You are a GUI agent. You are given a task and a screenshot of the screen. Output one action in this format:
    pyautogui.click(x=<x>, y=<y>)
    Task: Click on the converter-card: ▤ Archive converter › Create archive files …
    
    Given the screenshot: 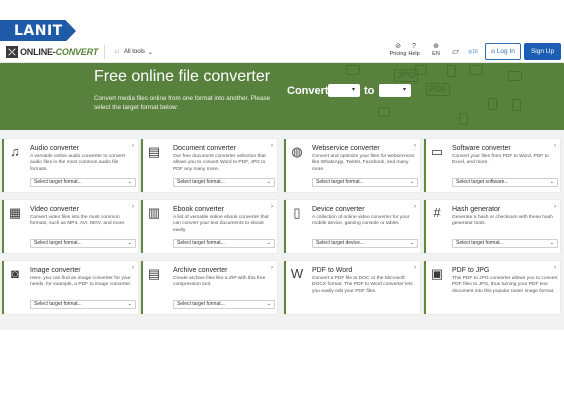 What is the action you would take?
    pyautogui.click(x=209, y=287)
    